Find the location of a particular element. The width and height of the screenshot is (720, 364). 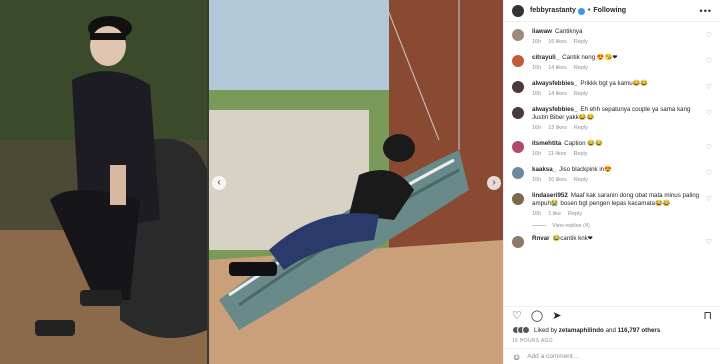

comment-likes: 10 likes is located at coordinates (557, 180).